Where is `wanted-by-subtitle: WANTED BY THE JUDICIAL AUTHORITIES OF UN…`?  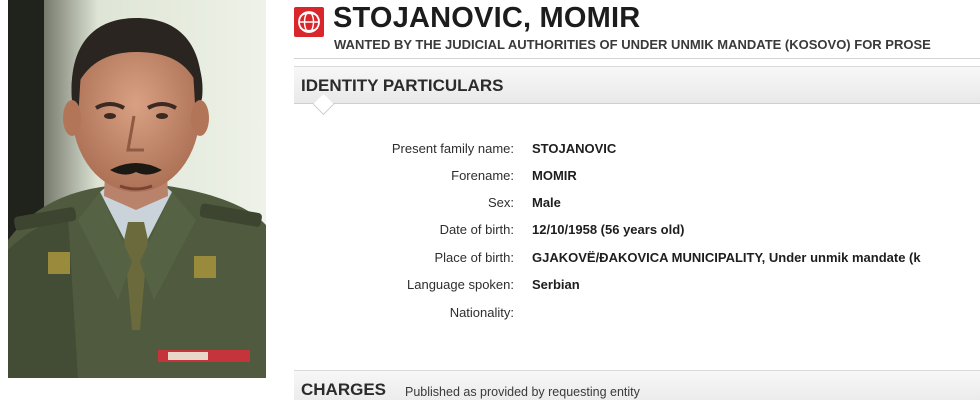 wanted-by-subtitle: WANTED BY THE JUDICIAL AUTHORITIES OF UN… is located at coordinates (632, 44).